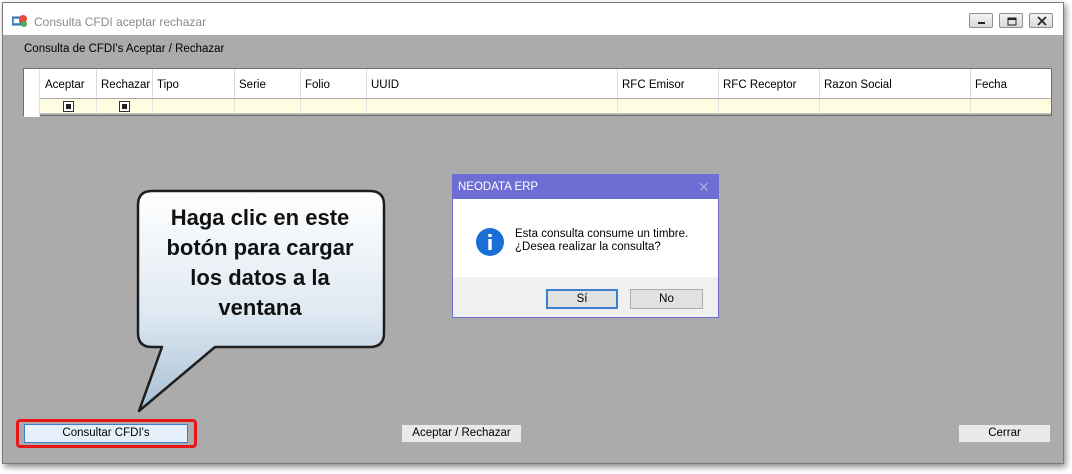  What do you see at coordinates (260, 277) in the screenshot?
I see `callout-line-3: los datos a la` at bounding box center [260, 277].